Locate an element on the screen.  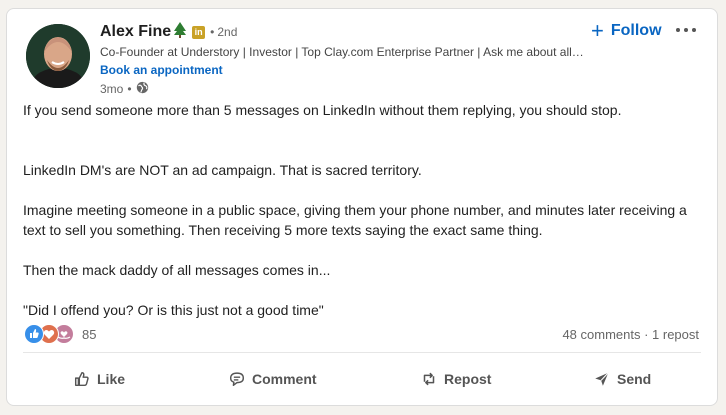
action-bar: Like Comment Repost Send is located at coordinates (363, 379).